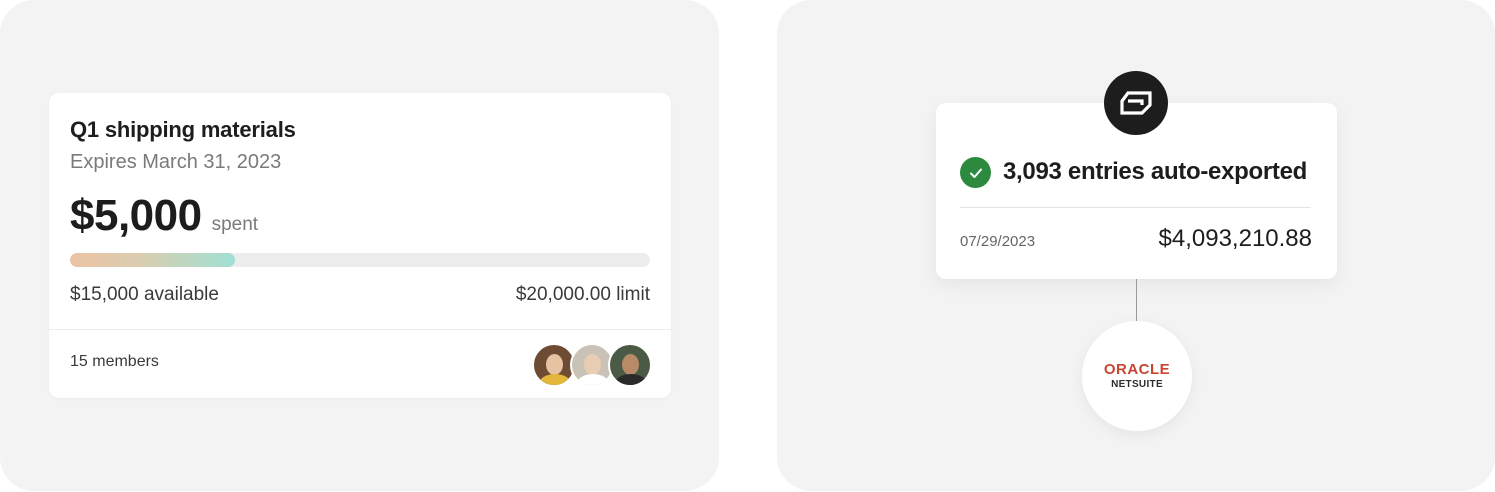 Image resolution: width=1495 pixels, height=492 pixels. Describe the element at coordinates (1135, 207) in the screenshot. I see `export-divider` at that location.